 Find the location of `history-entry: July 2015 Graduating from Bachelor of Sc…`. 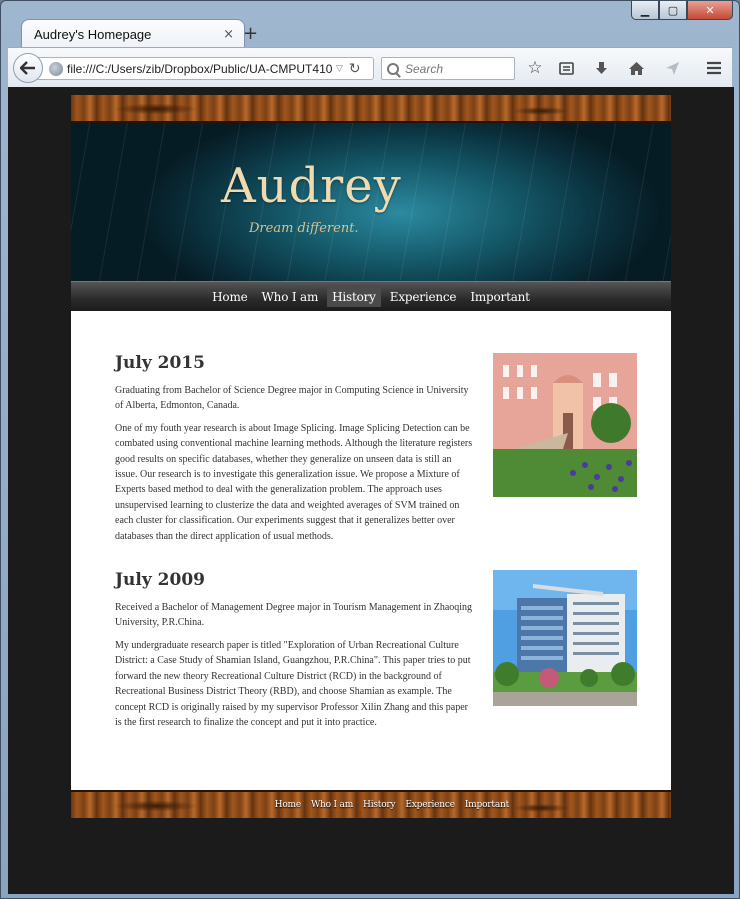

history-entry: July 2015 Graduating from Bachelor of Sc… is located at coordinates (376, 448).